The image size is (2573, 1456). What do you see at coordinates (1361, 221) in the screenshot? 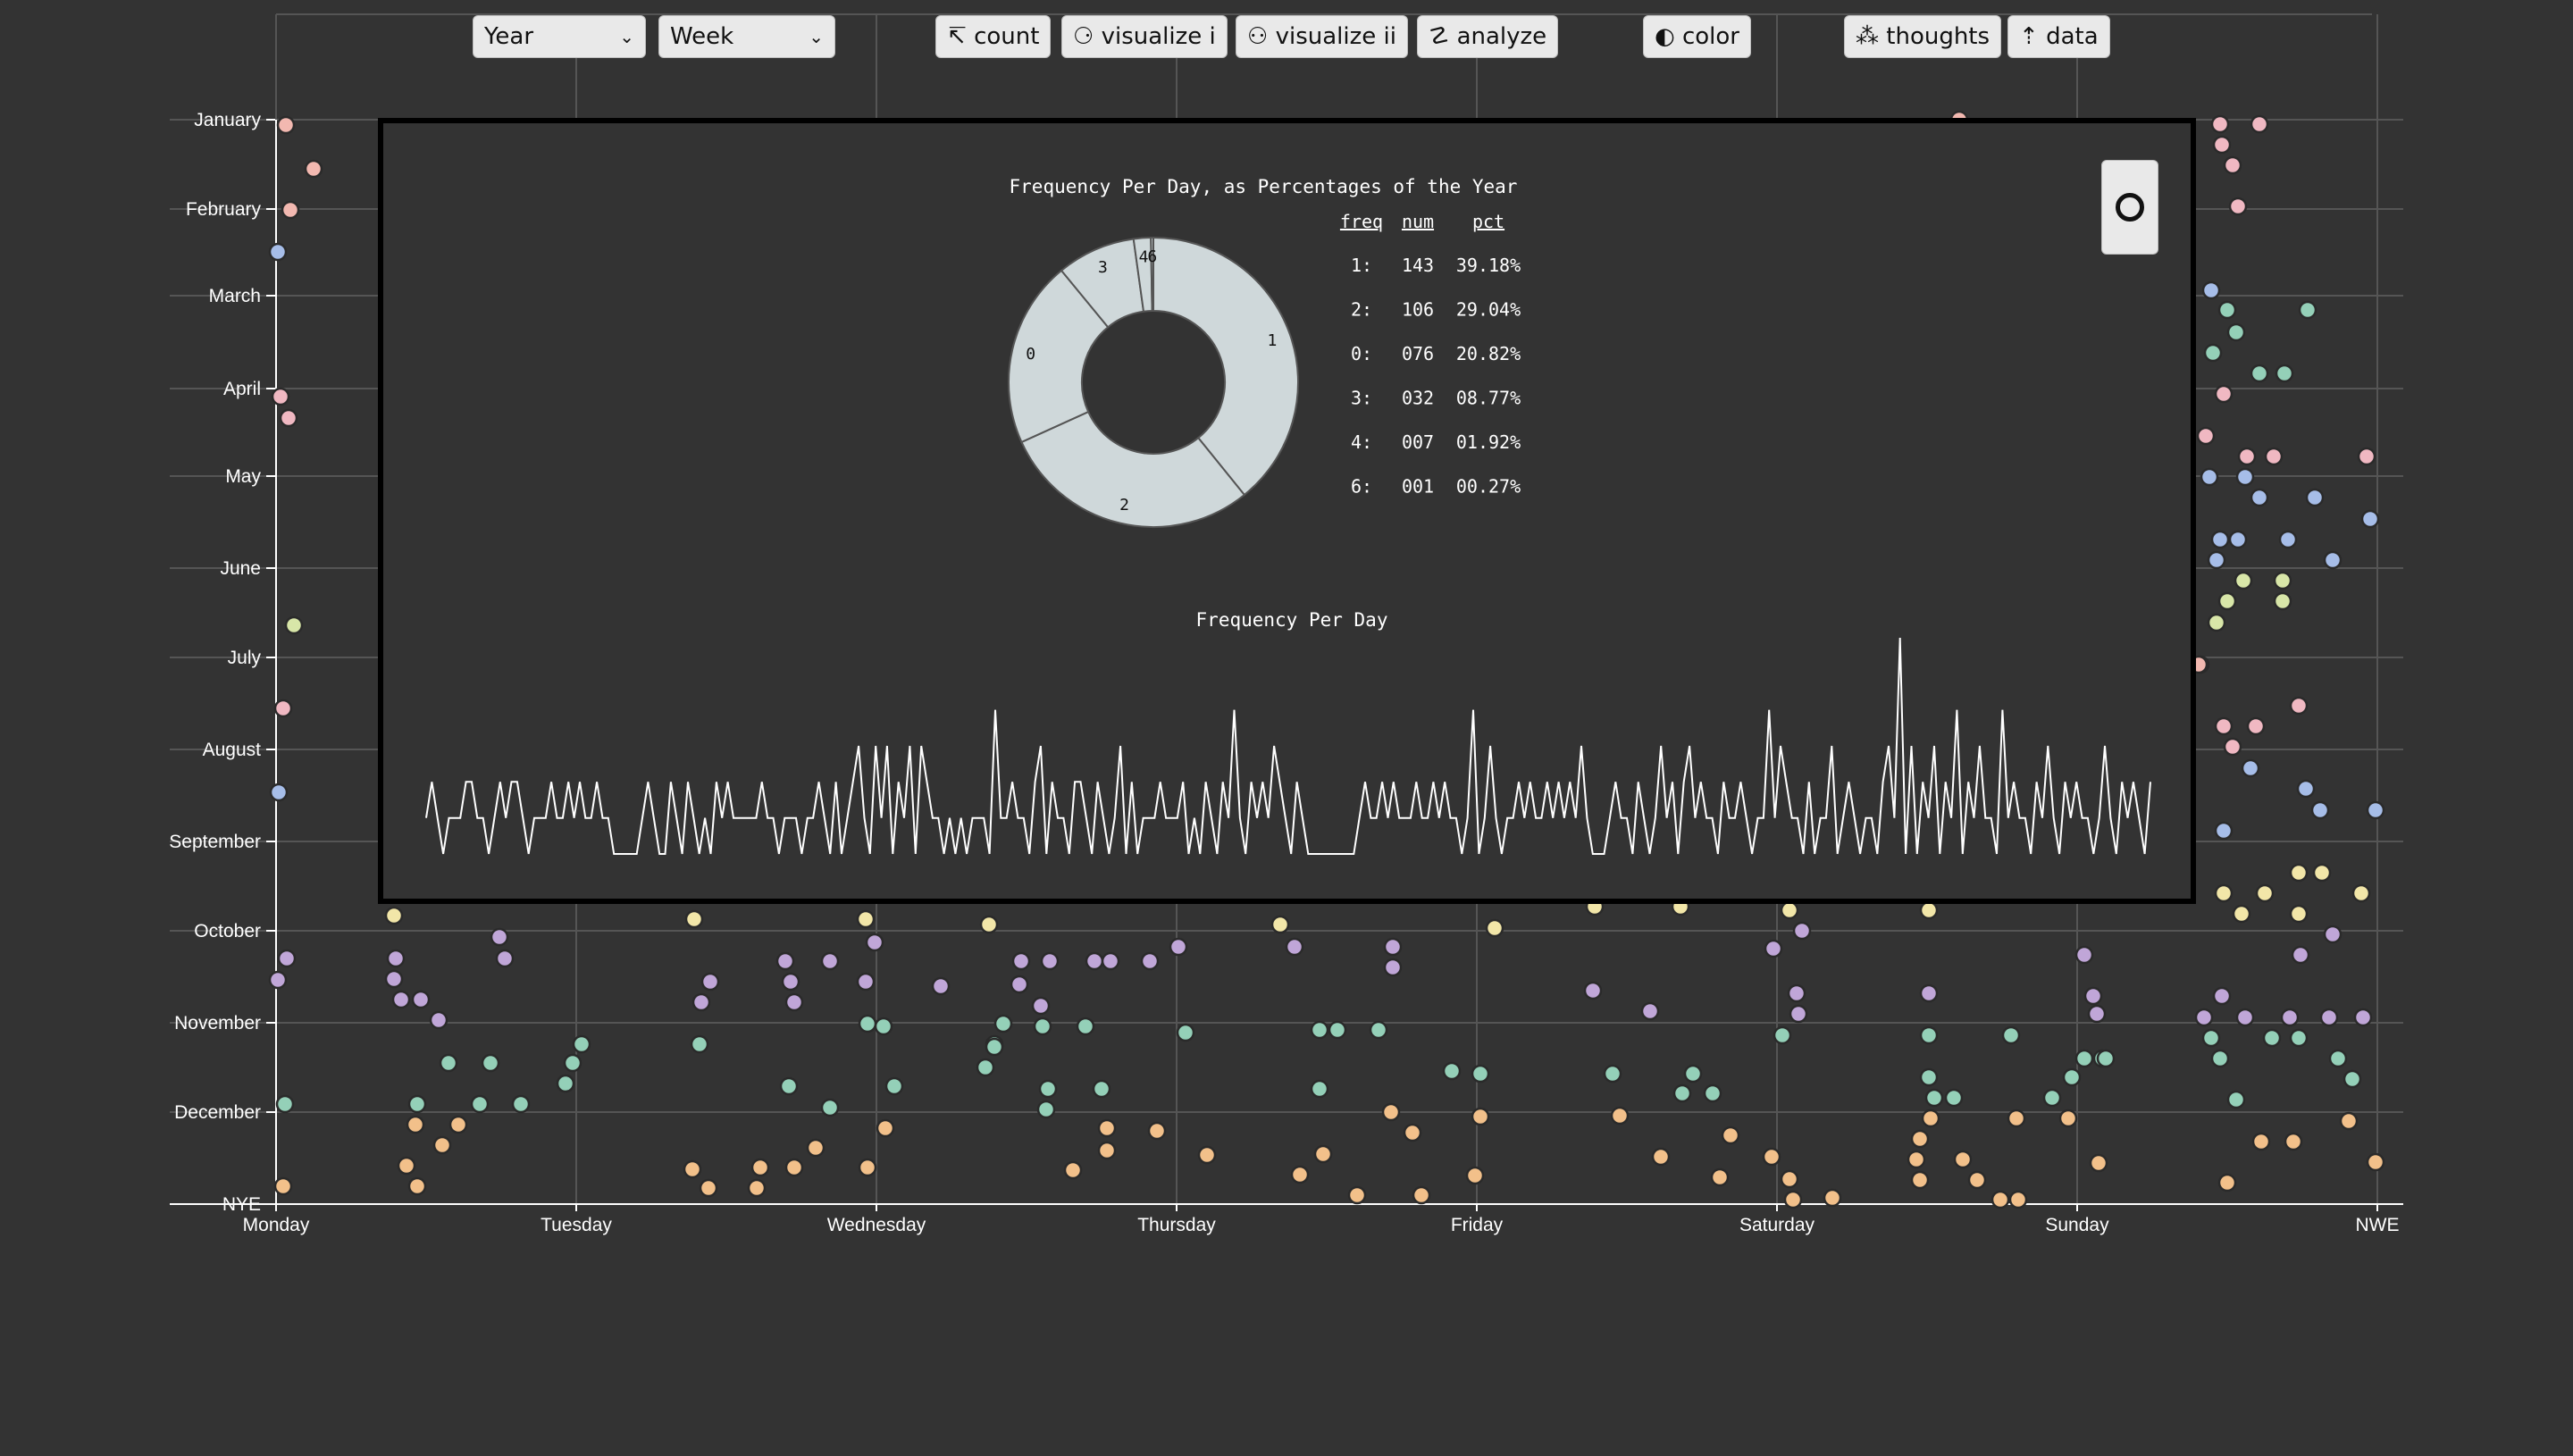
I see `table-header: freq` at bounding box center [1361, 221].